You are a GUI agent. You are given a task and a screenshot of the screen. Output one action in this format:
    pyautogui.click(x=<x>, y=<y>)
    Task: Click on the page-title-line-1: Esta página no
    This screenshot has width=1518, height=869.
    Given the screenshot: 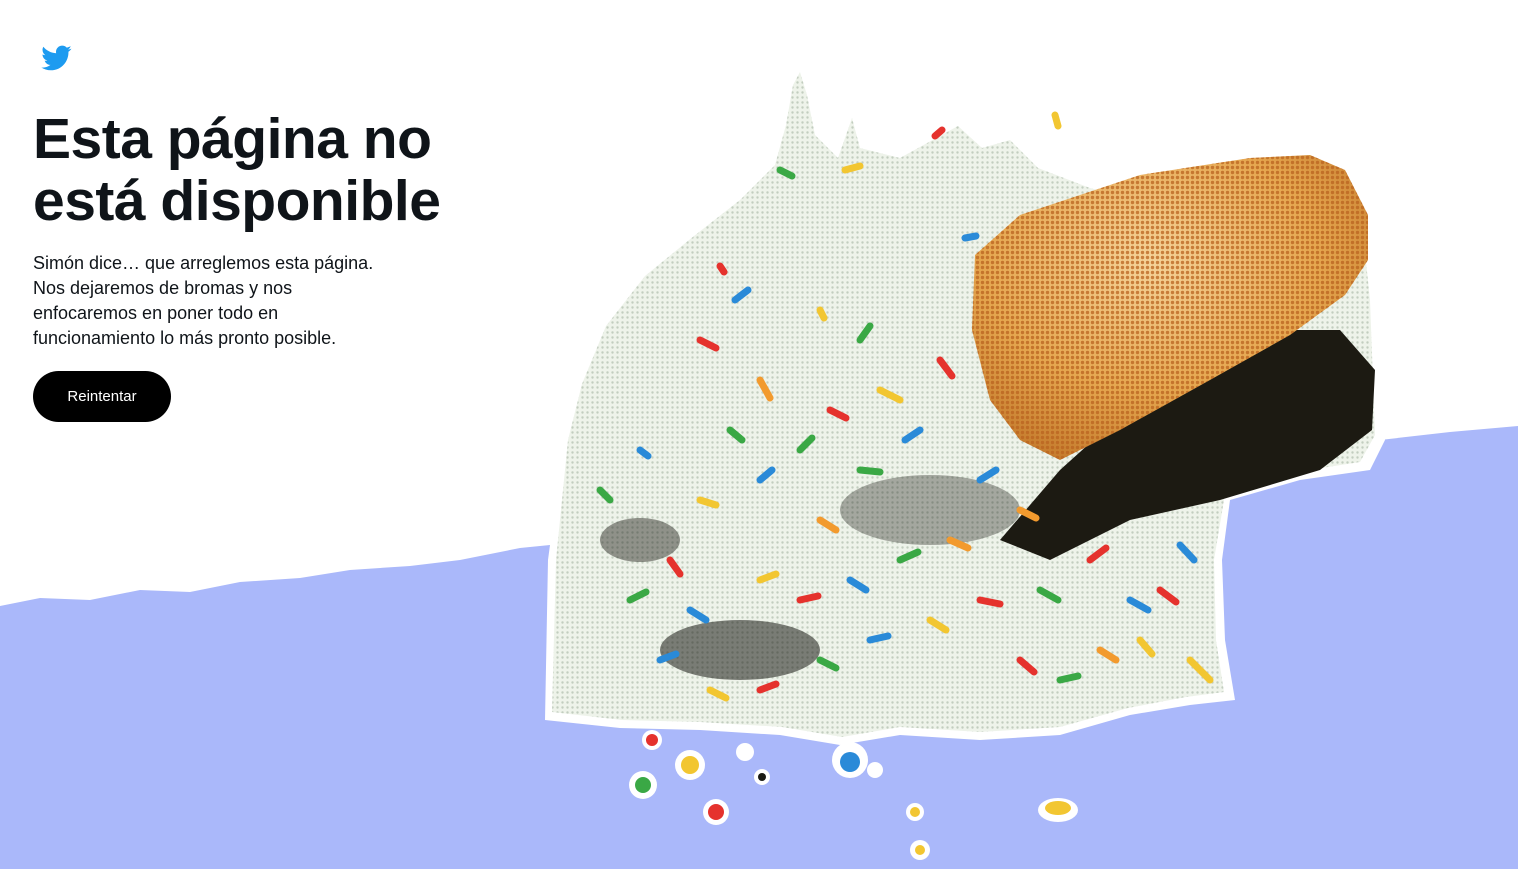 What is the action you would take?
    pyautogui.click(x=232, y=139)
    